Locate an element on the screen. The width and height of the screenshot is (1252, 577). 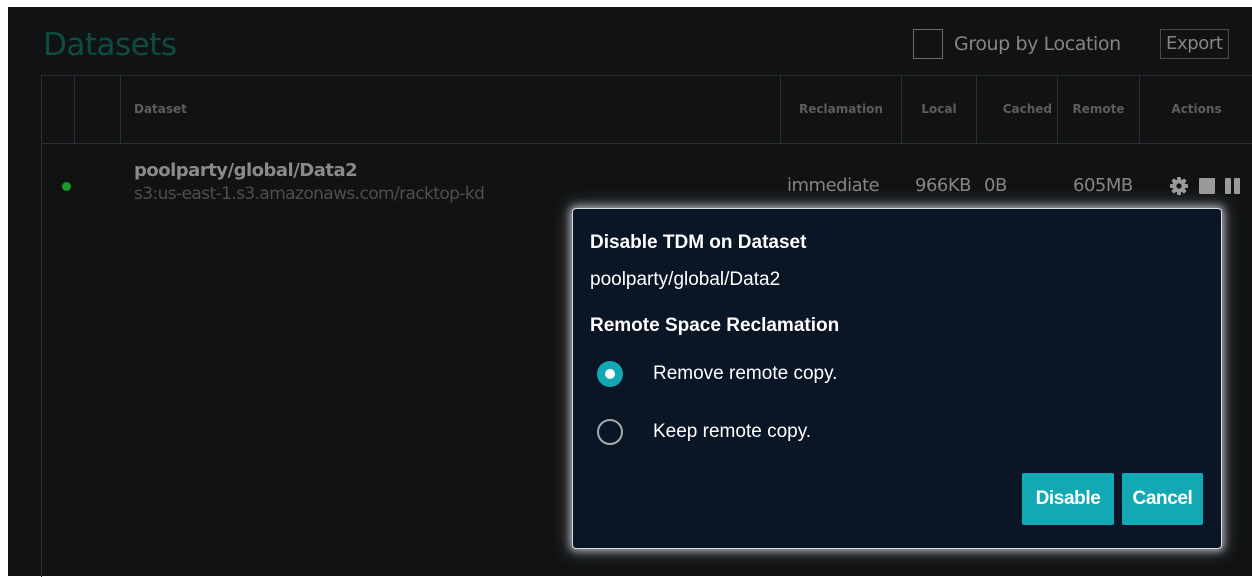
column-select is located at coordinates (98, 109).